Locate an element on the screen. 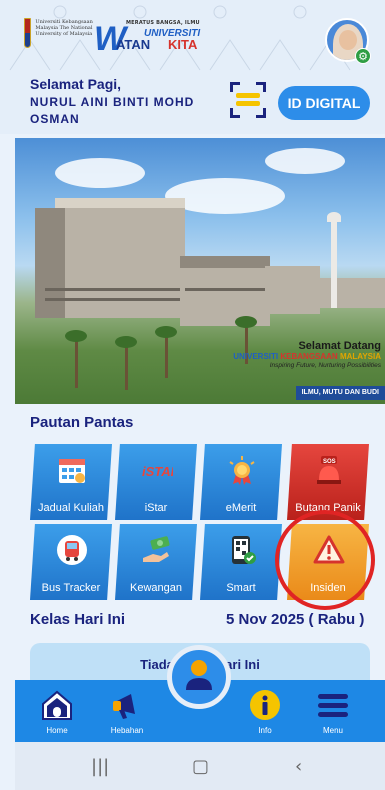 The image size is (385, 790). megaphone-icon is located at coordinates (124, 706).